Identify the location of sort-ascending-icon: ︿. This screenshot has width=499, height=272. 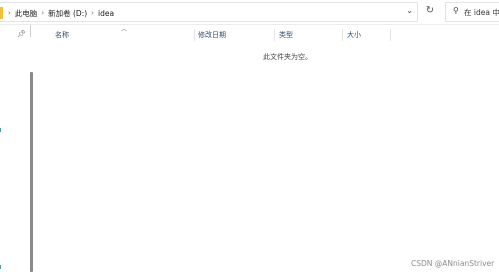
(124, 29).